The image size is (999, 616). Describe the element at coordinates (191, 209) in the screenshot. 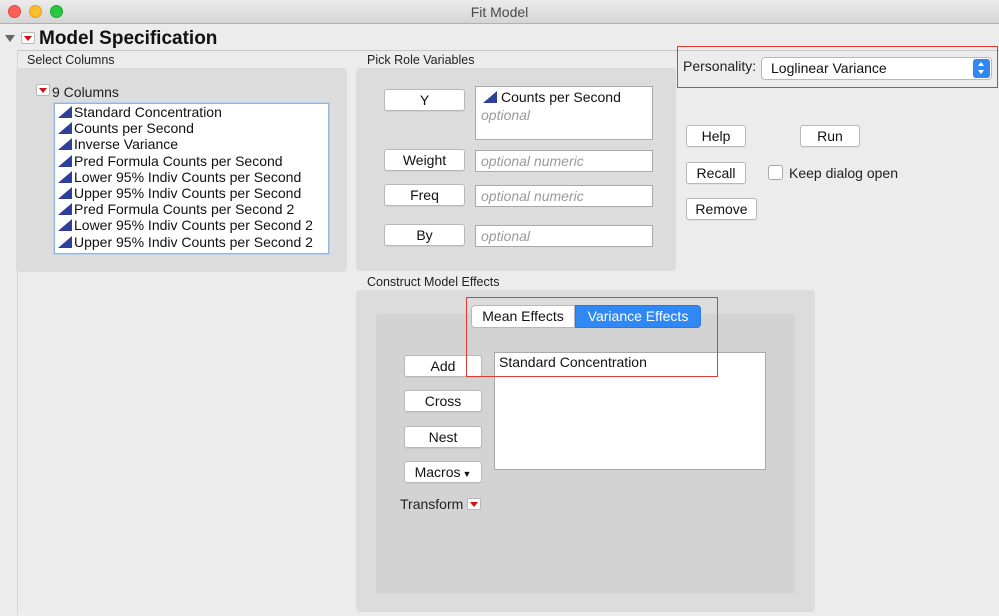

I see `list-item: Pred Formula Counts per Second 2` at that location.